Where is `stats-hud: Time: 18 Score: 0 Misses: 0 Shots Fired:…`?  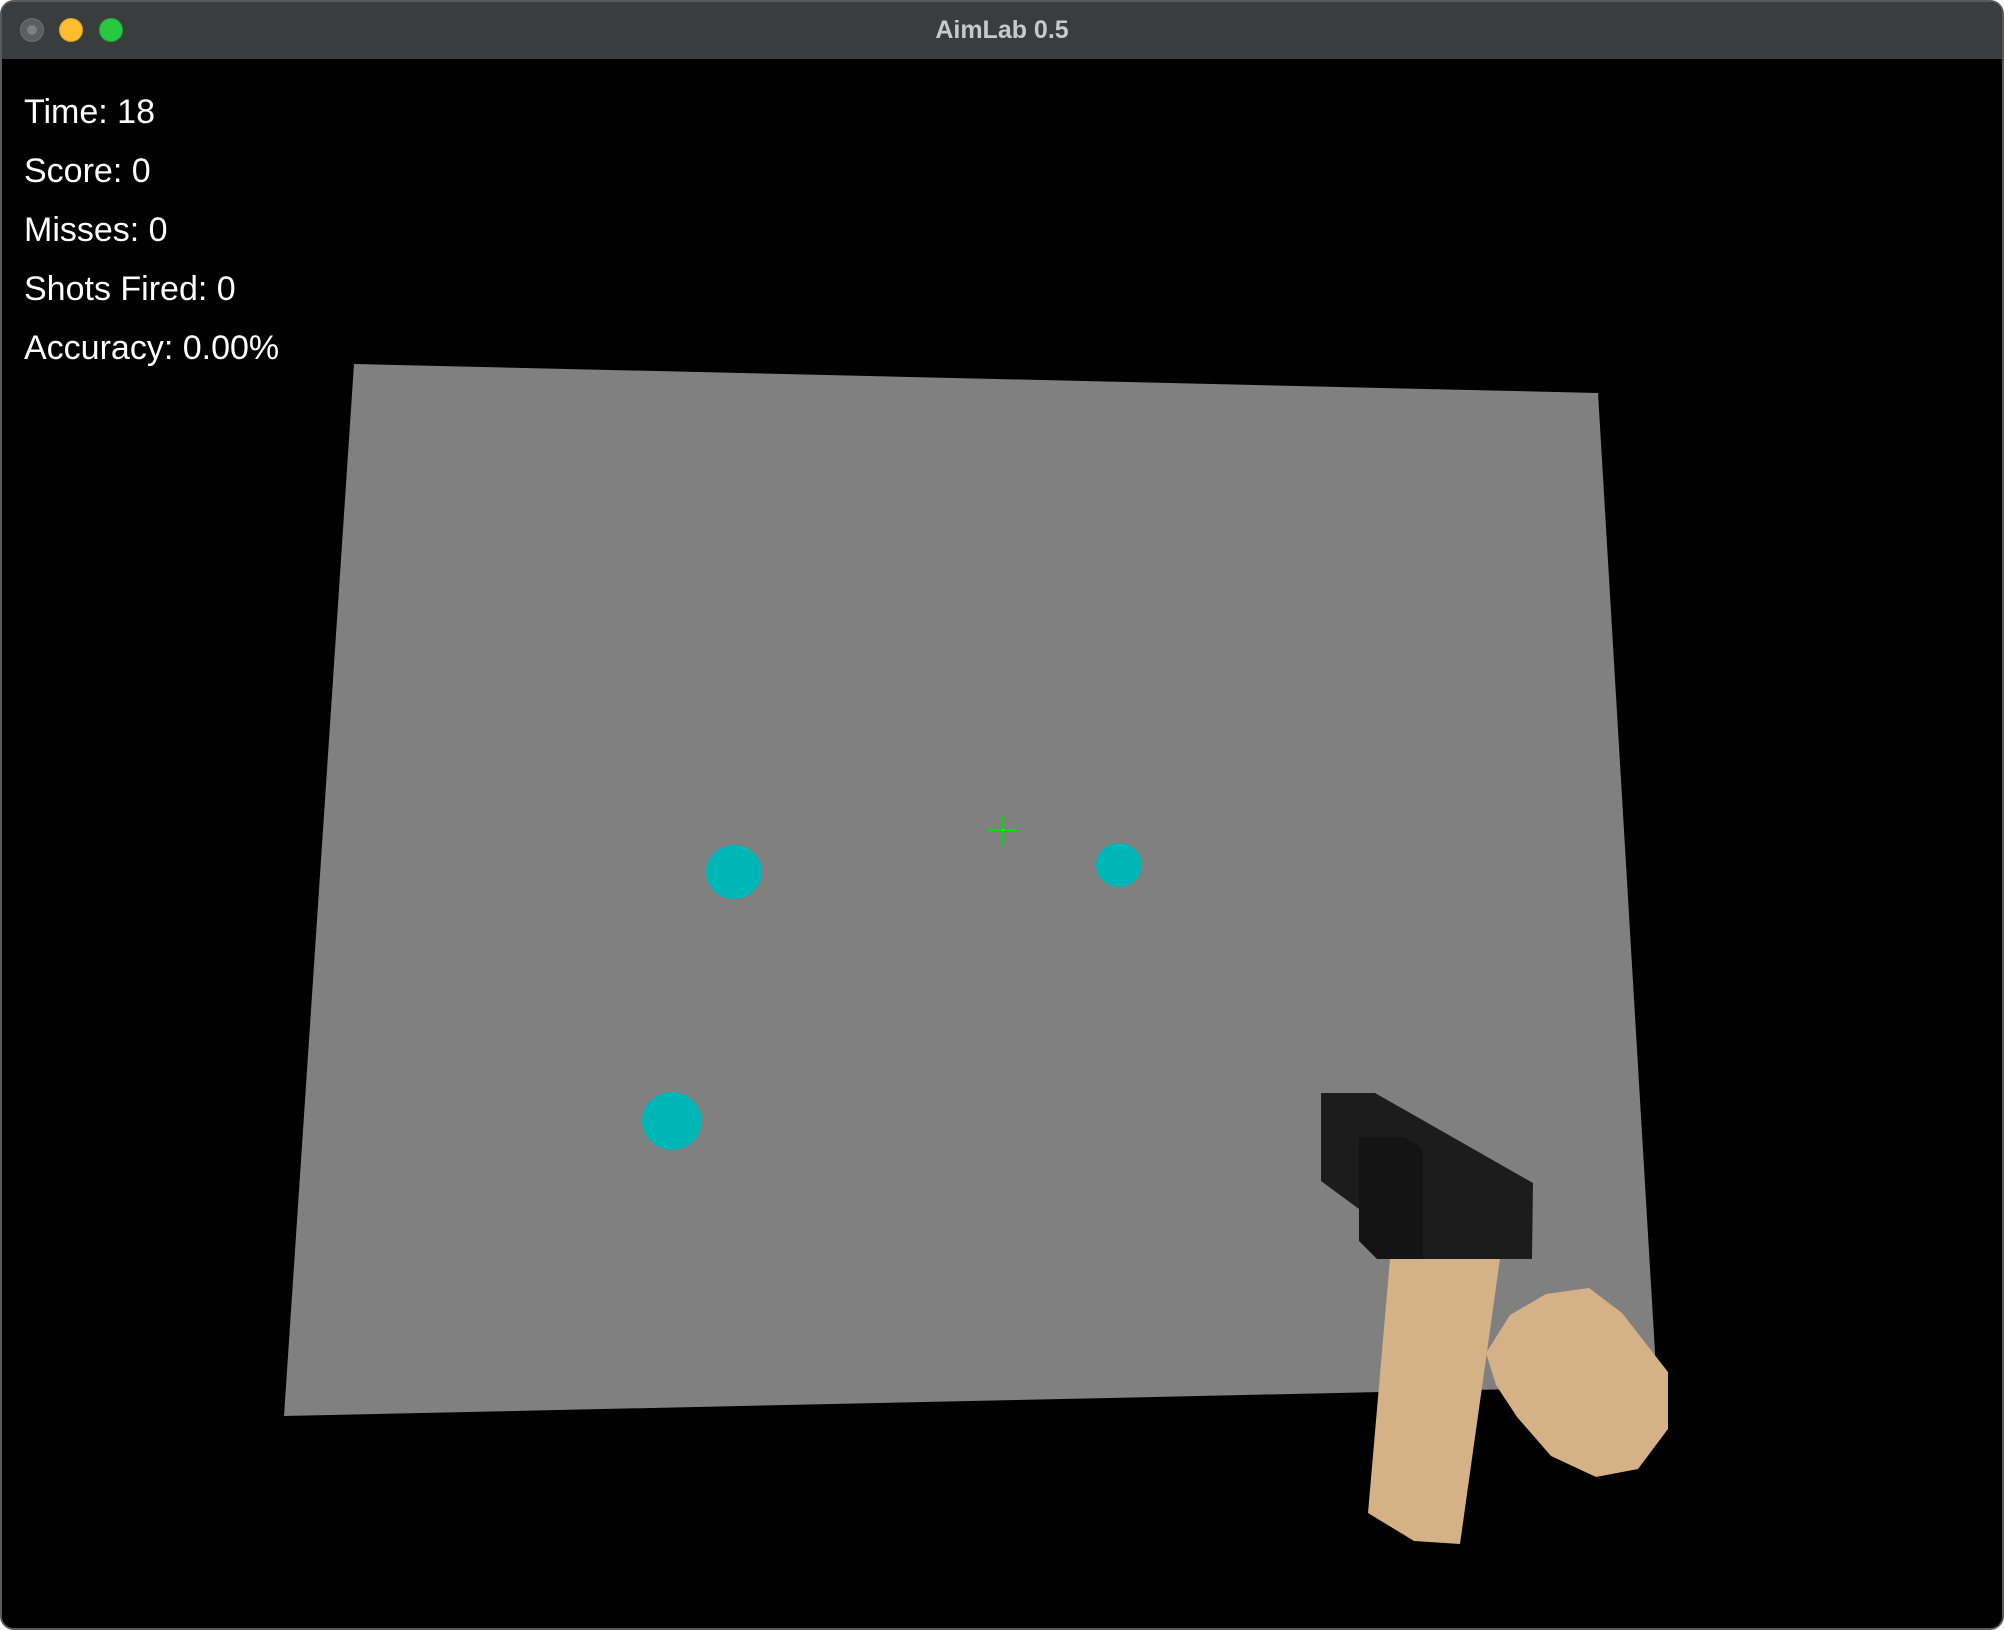
stats-hud: Time: 18 Score: 0 Misses: 0 Shots Fired:… is located at coordinates (151, 230).